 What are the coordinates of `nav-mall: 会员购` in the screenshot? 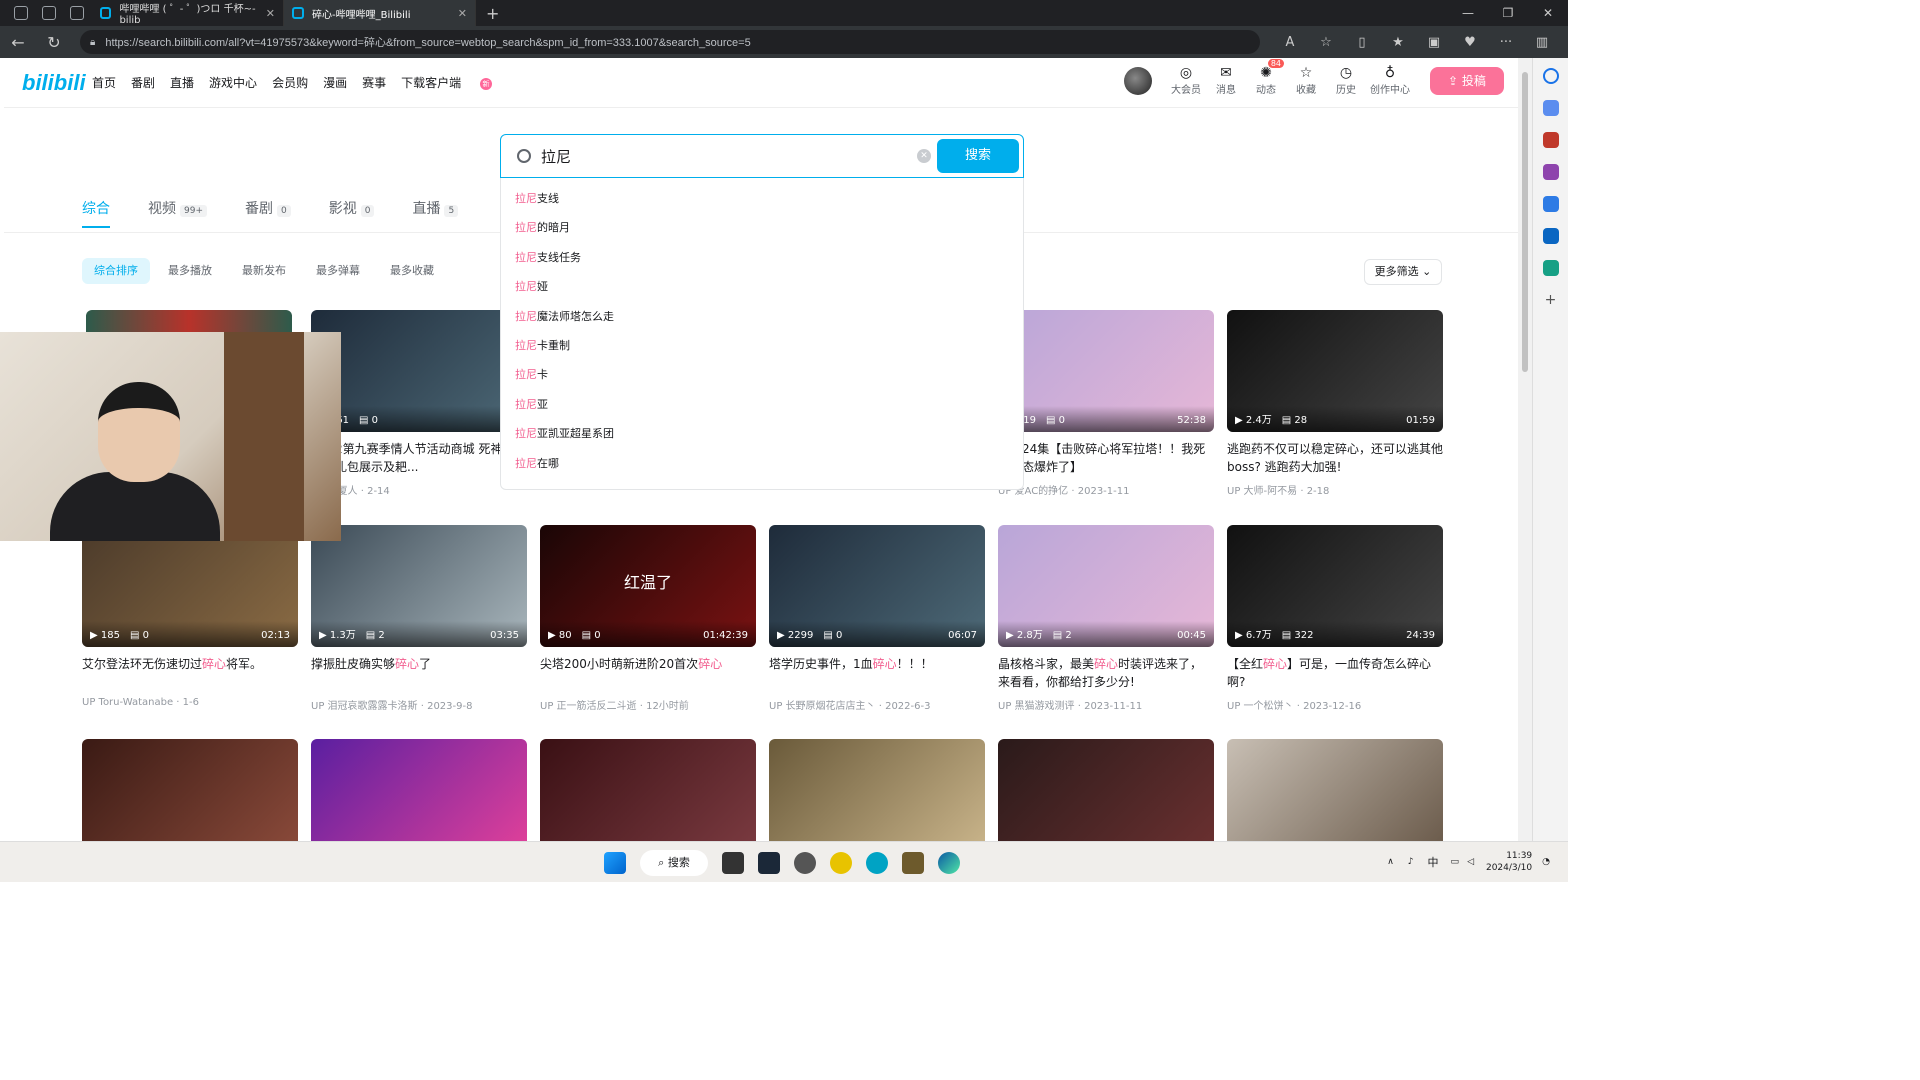 It's located at (290, 82).